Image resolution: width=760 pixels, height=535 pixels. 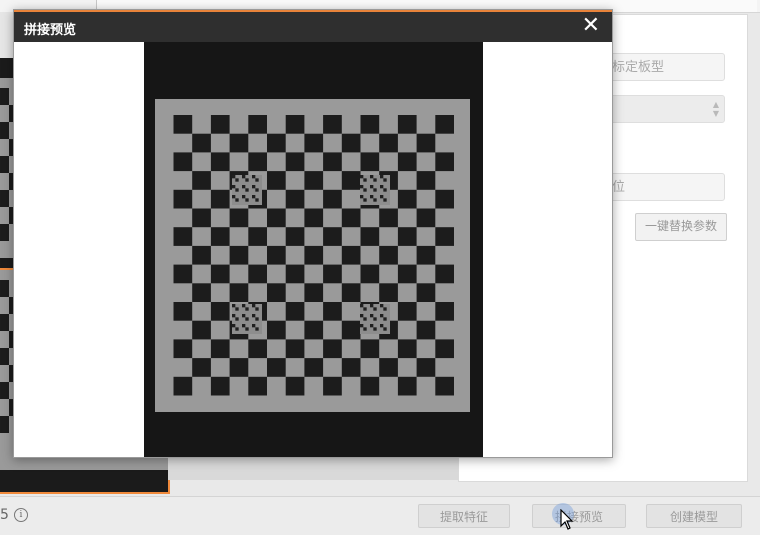 I want to click on stitch-preview-button: 拼接预览, so click(x=579, y=516).